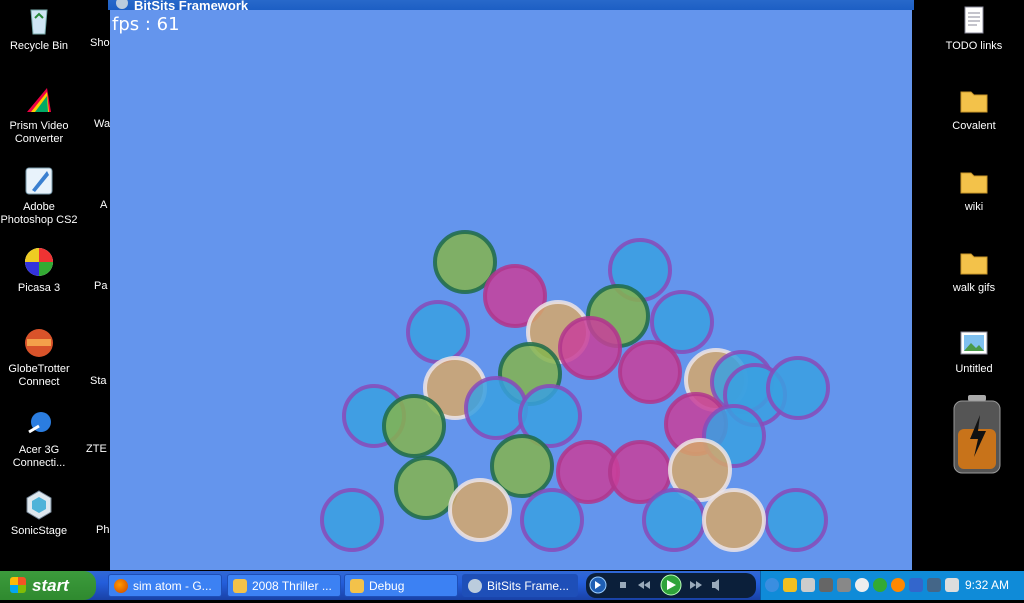  I want to click on image-file-icon, so click(974, 343).